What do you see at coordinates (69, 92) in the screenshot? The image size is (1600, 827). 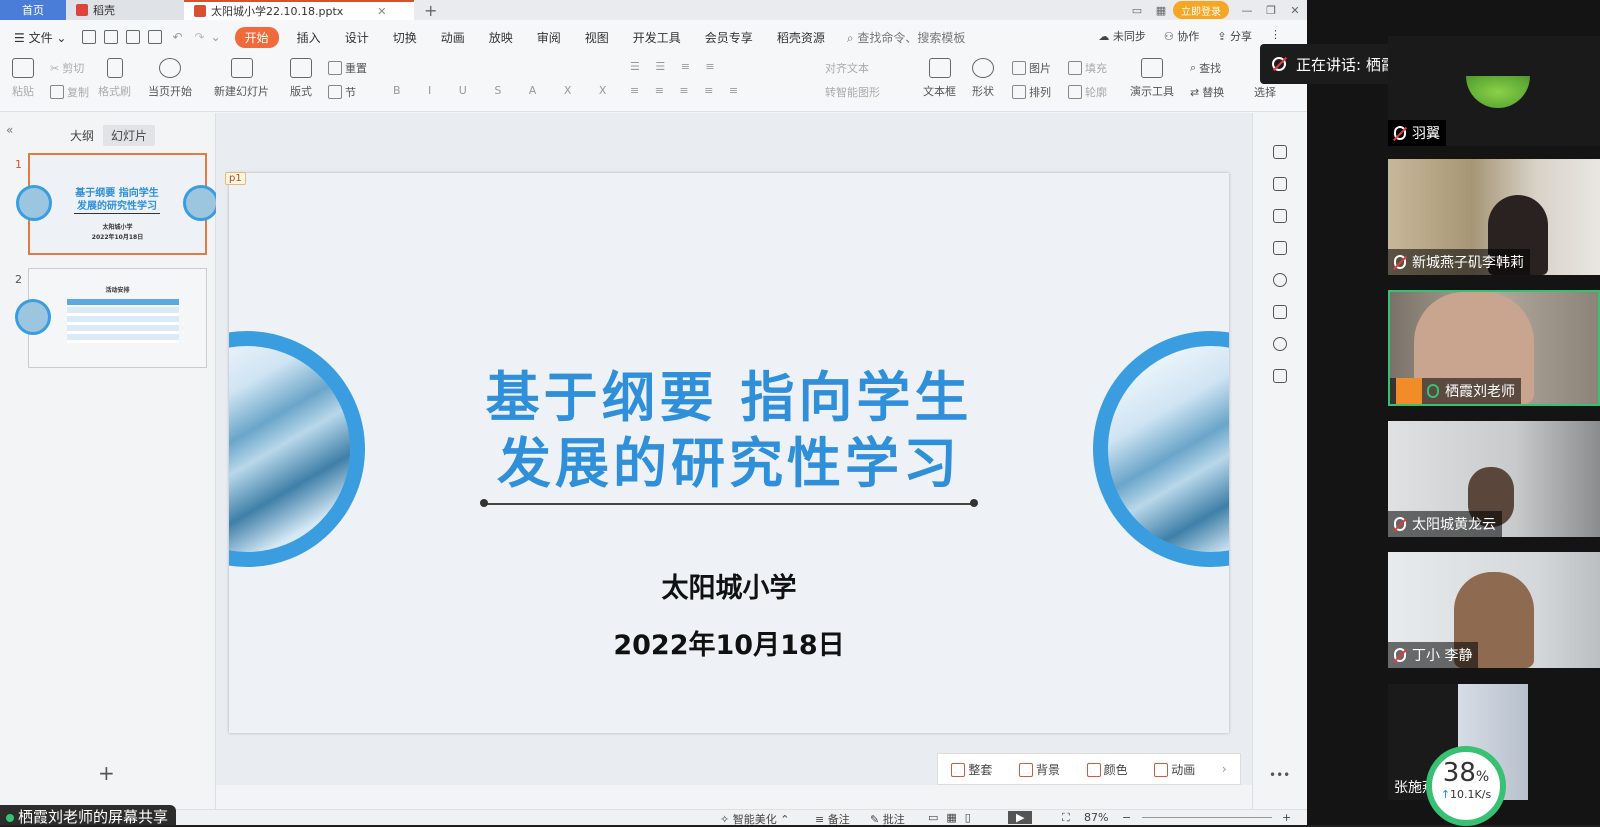 I see `copy-button: 复制` at bounding box center [69, 92].